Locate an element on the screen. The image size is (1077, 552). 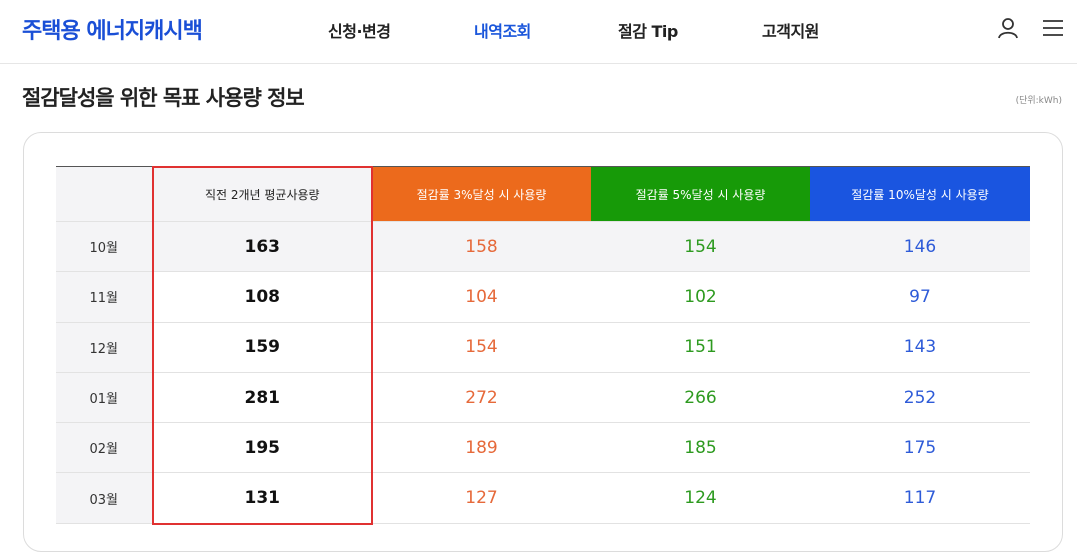
top-header: 주택용 에너지캐시백 신청·변경 내역조회 절감 Tip 고객지원 is located at coordinates (538, 32).